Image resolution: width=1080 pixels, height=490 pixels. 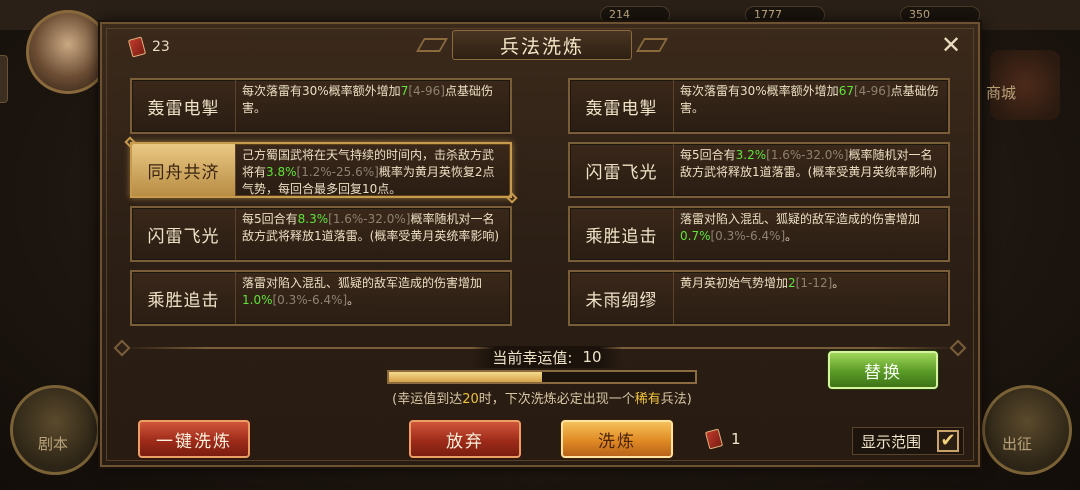 What do you see at coordinates (373, 298) in the screenshot?
I see `skill-description: 落雷对陷入混乱、狐疑的敌军造成的伤害增加 1.0%[0.3%-6.4%]。` at bounding box center [373, 298].